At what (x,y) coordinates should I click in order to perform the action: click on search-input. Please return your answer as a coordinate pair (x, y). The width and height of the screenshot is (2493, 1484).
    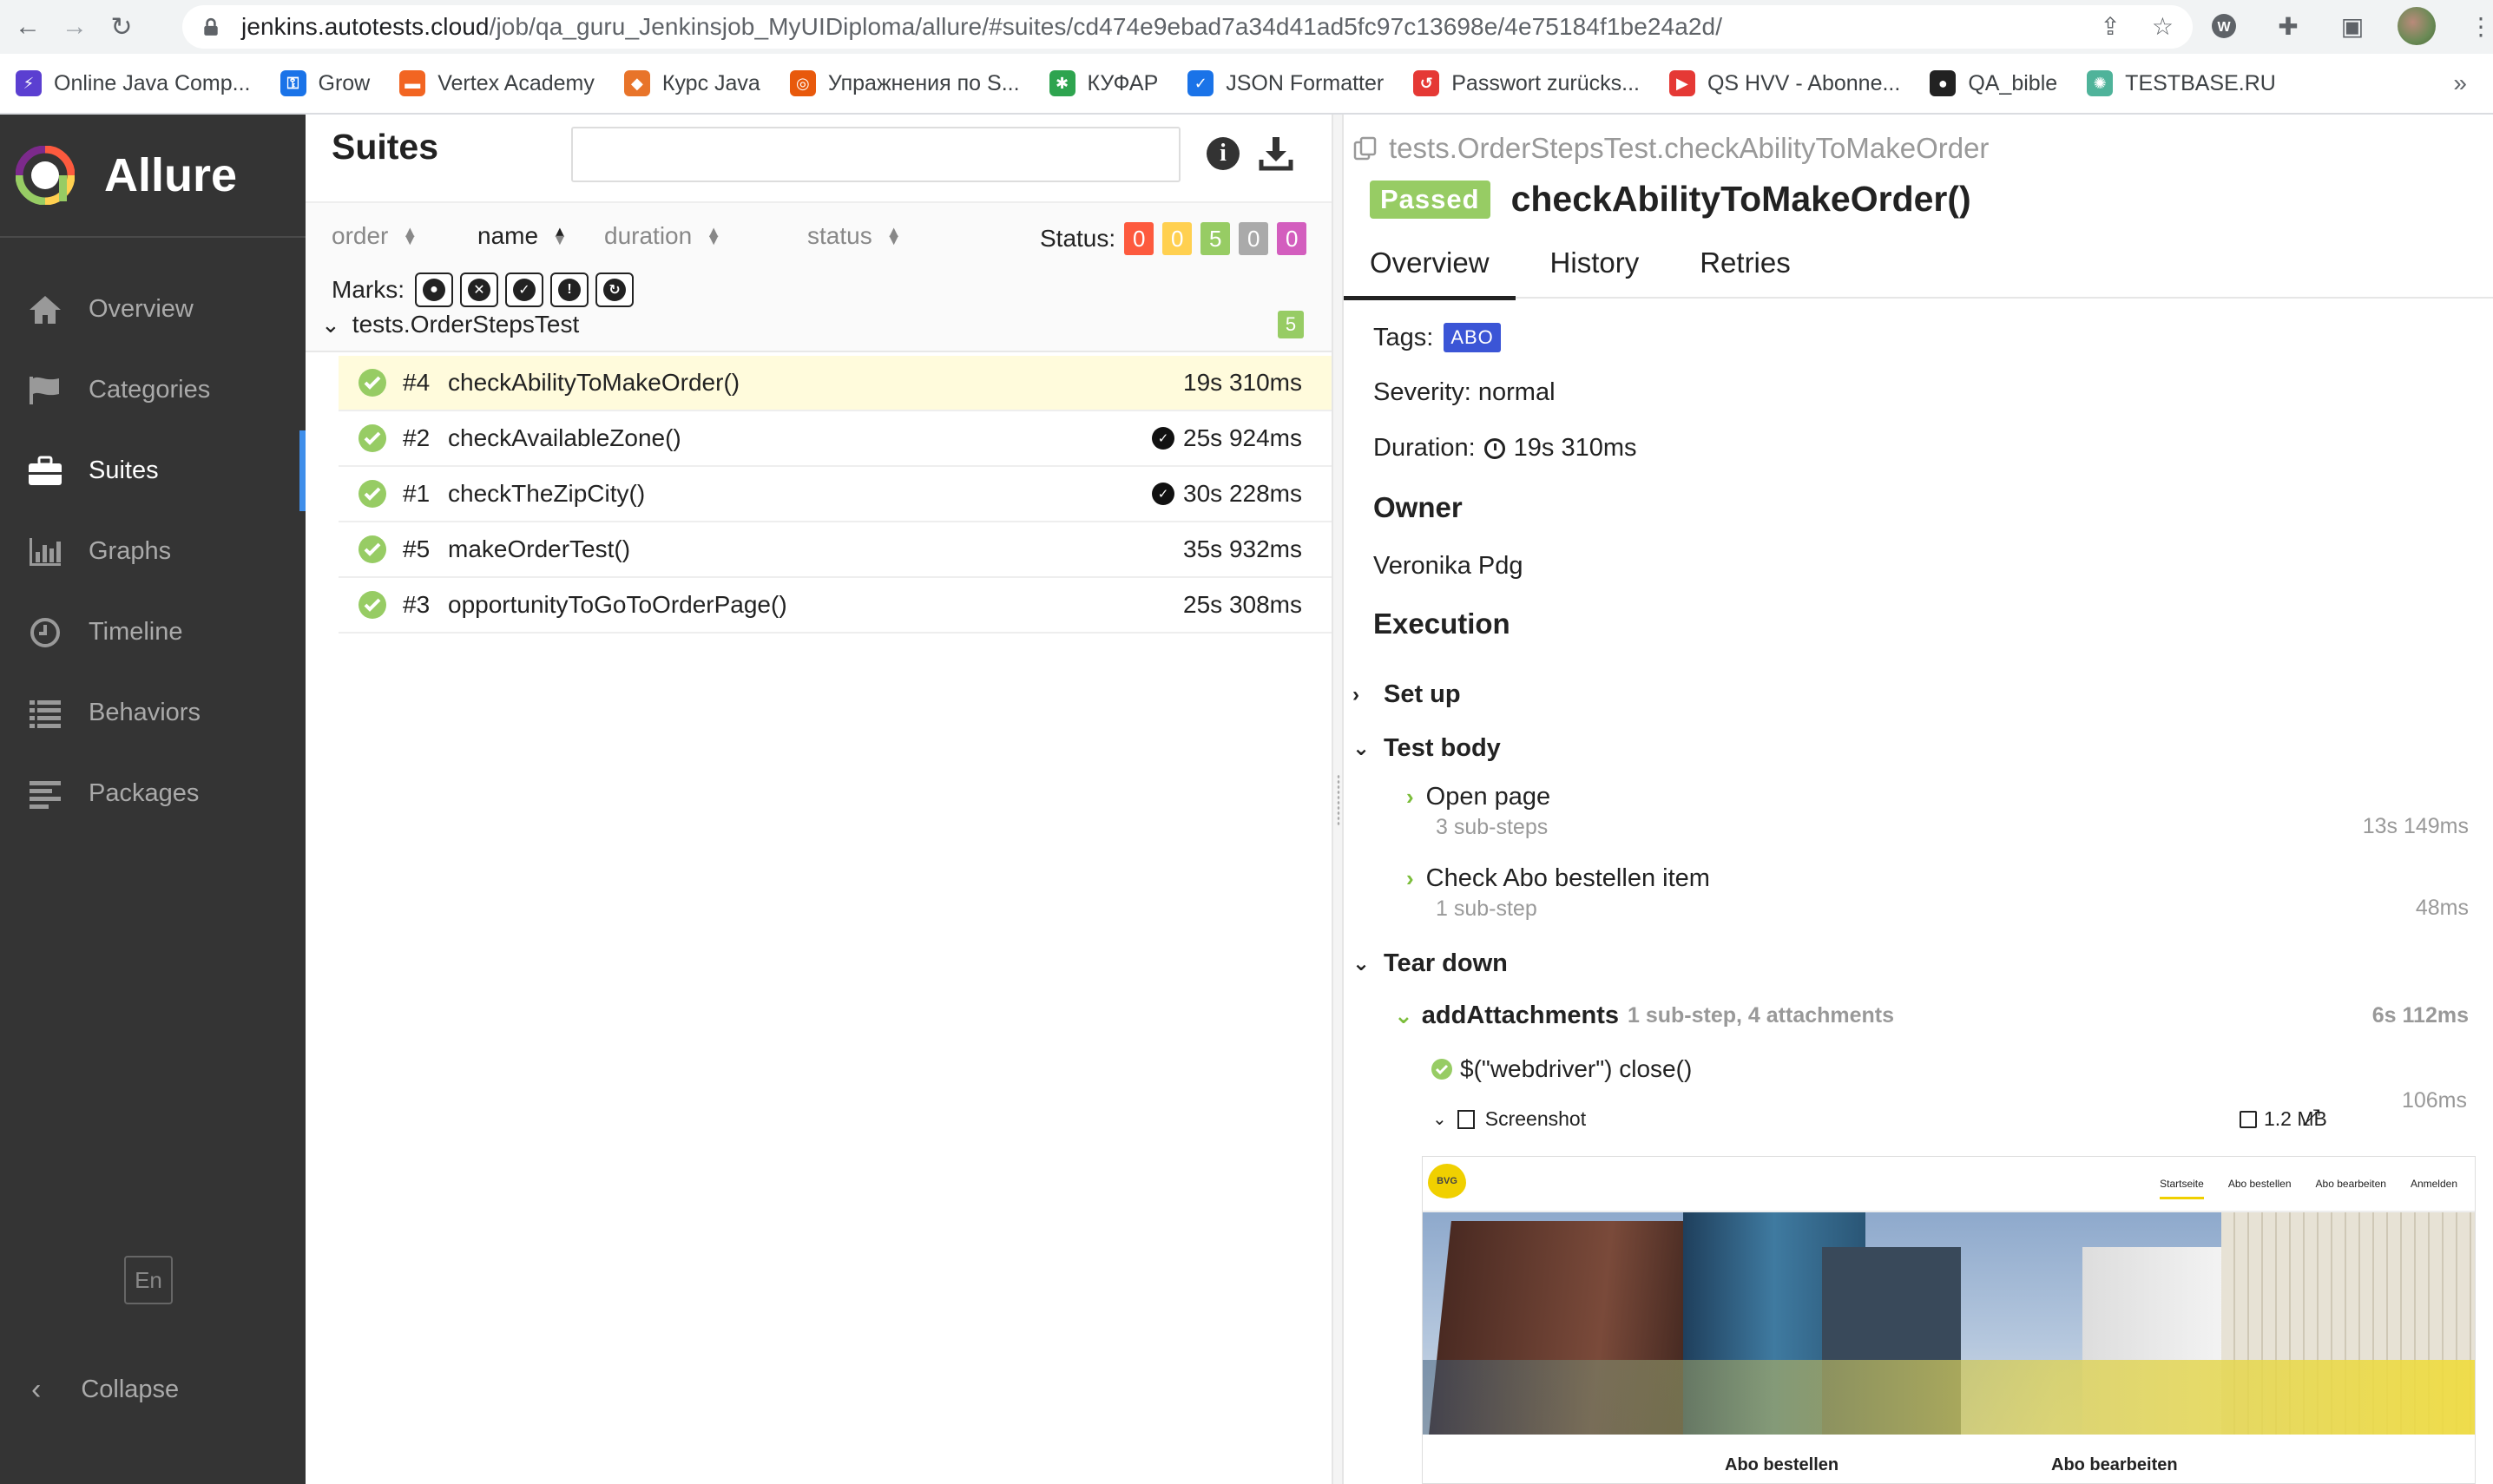
    Looking at the image, I should click on (876, 154).